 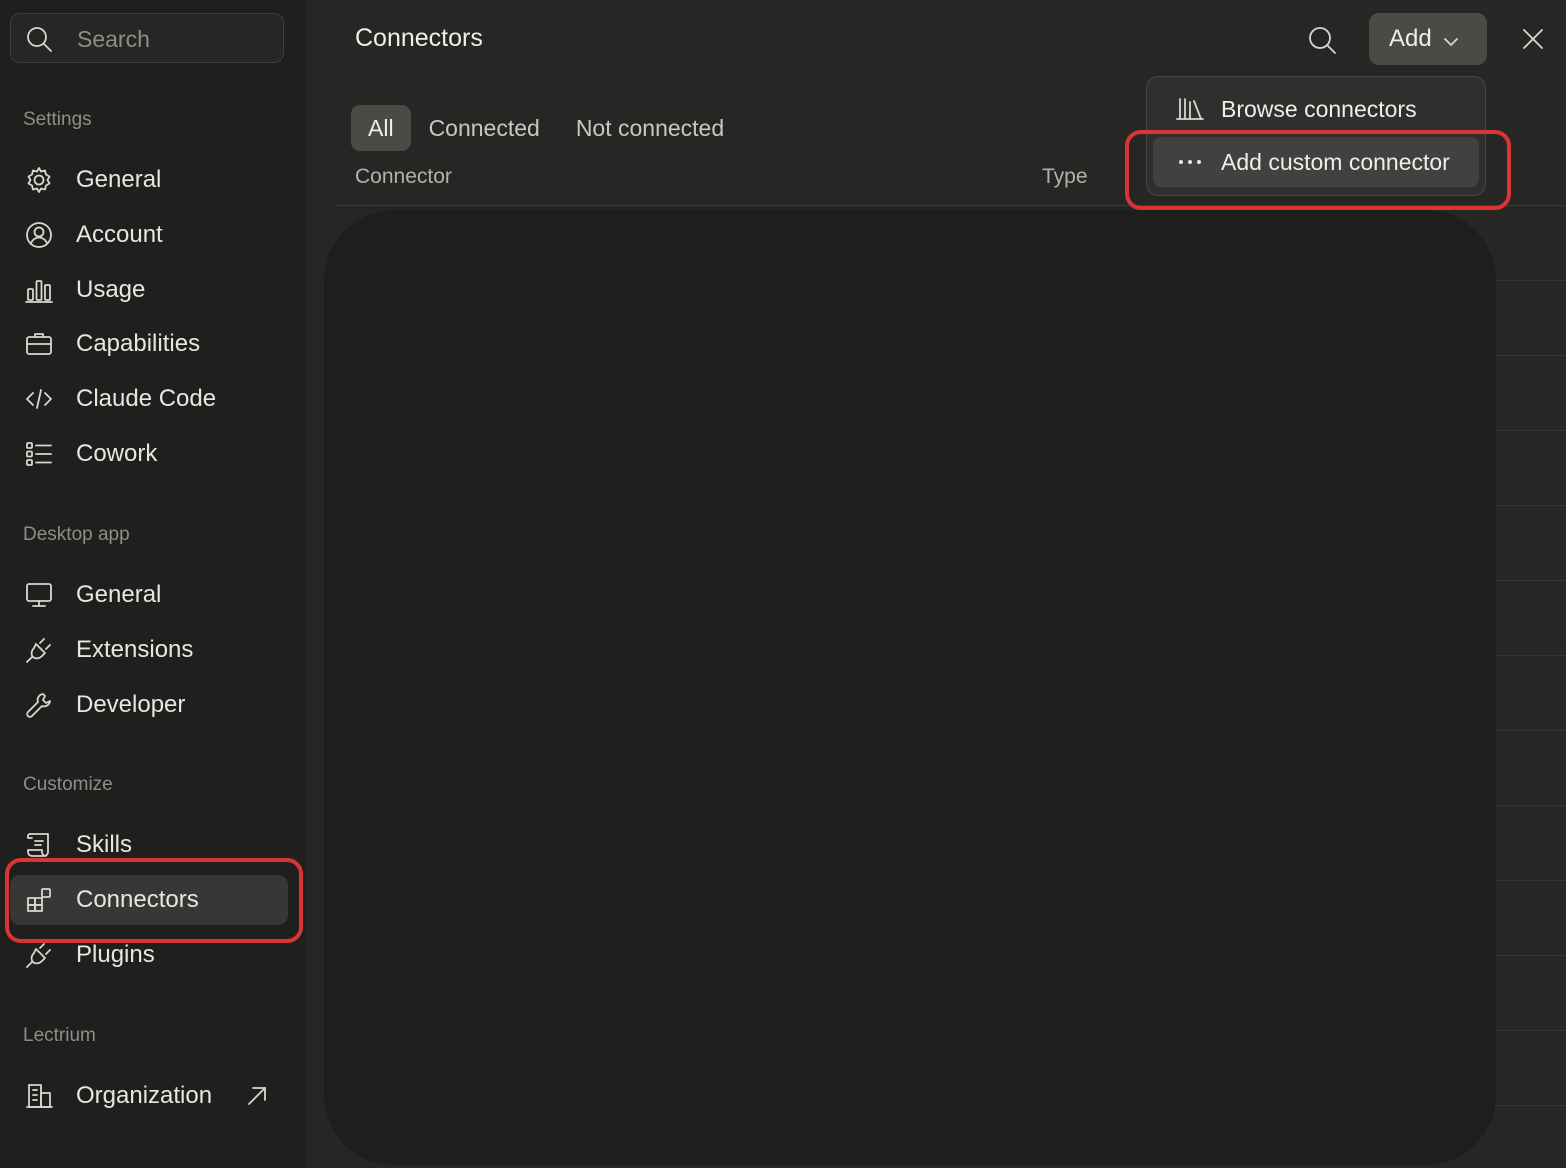 I want to click on sidebar-item-label: Cowork, so click(x=117, y=453).